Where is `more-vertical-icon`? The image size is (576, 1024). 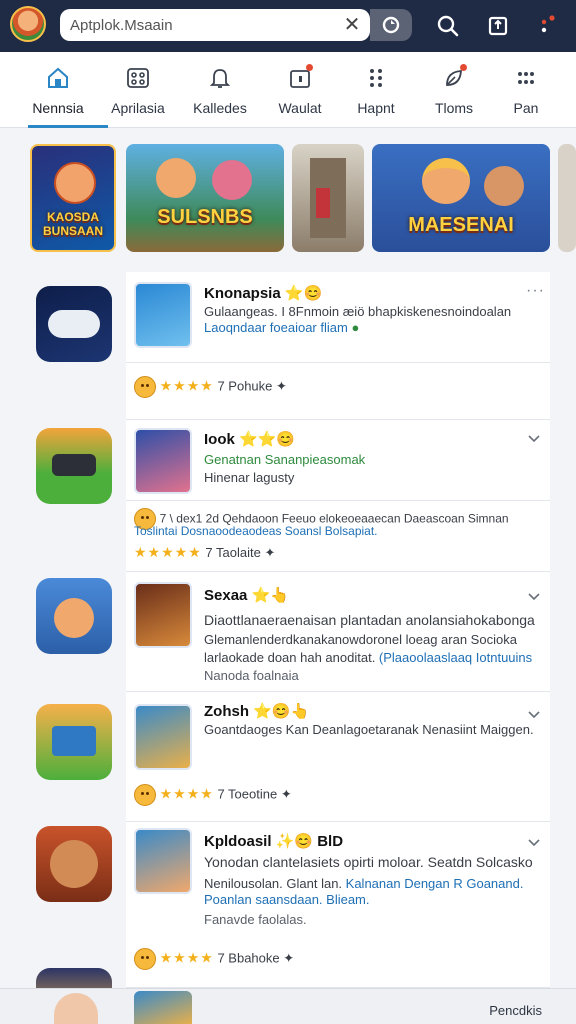 more-vertical-icon is located at coordinates (546, 26).